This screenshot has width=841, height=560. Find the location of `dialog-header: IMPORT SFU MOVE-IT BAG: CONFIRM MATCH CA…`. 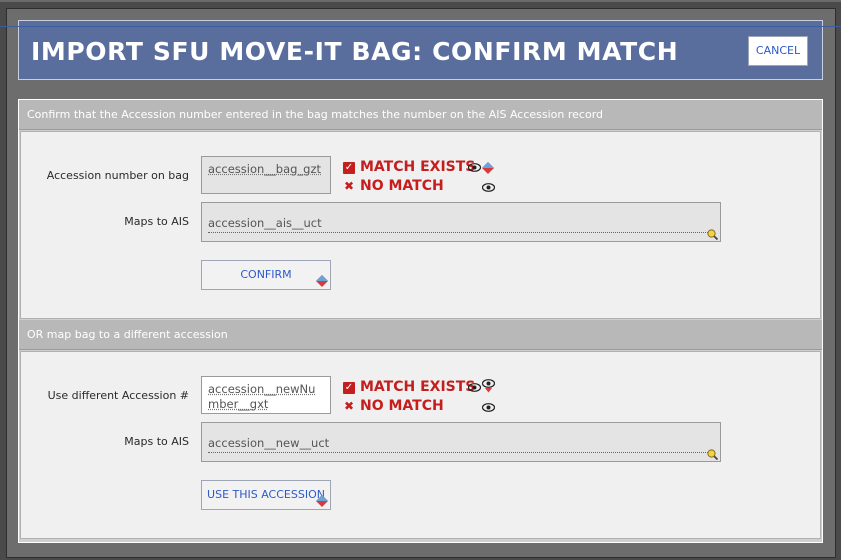

dialog-header: IMPORT SFU MOVE-IT BAG: CONFIRM MATCH CA… is located at coordinates (420, 50).